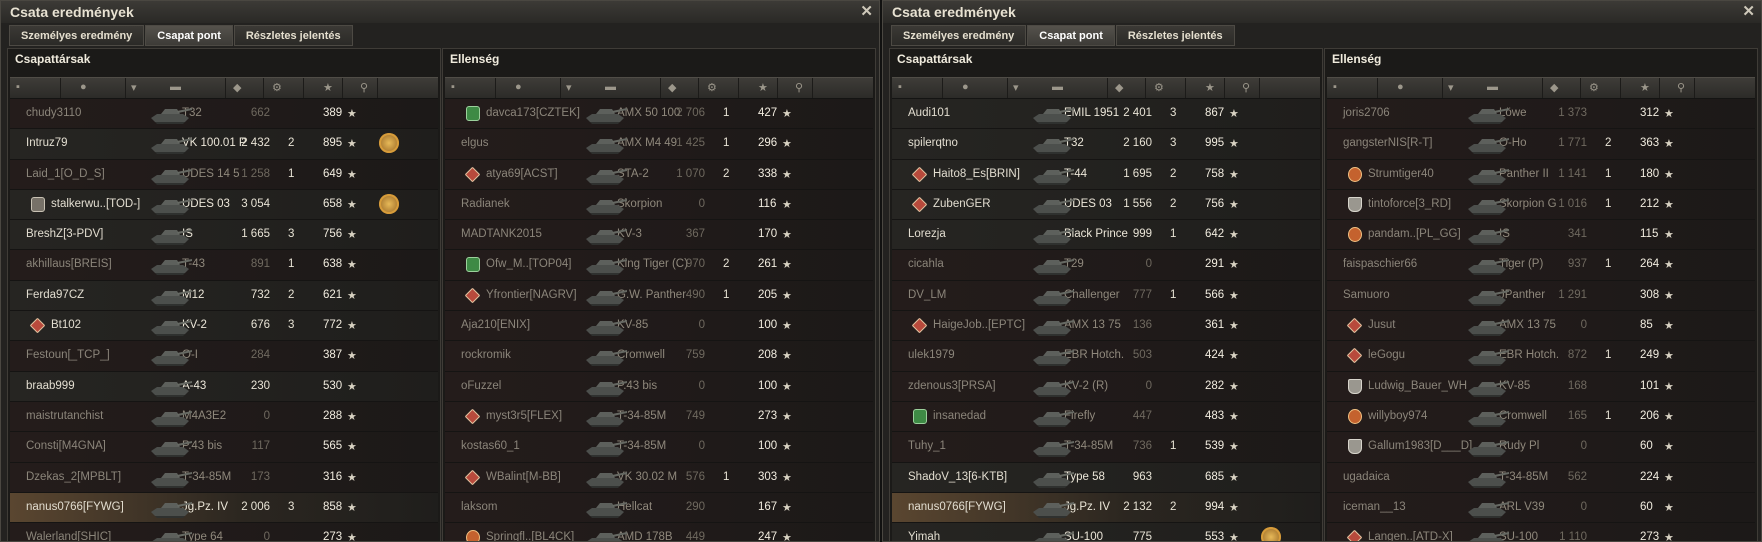 Image resolution: width=1762 pixels, height=542 pixels. What do you see at coordinates (1541, 296) in the screenshot?
I see `player-row: Samuoro JPanther 1 291 308 ★` at bounding box center [1541, 296].